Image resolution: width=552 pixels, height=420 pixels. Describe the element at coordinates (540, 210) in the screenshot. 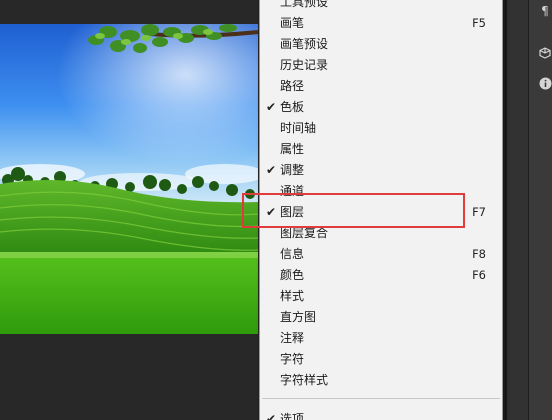

I see `collapsed-panel-strip` at that location.